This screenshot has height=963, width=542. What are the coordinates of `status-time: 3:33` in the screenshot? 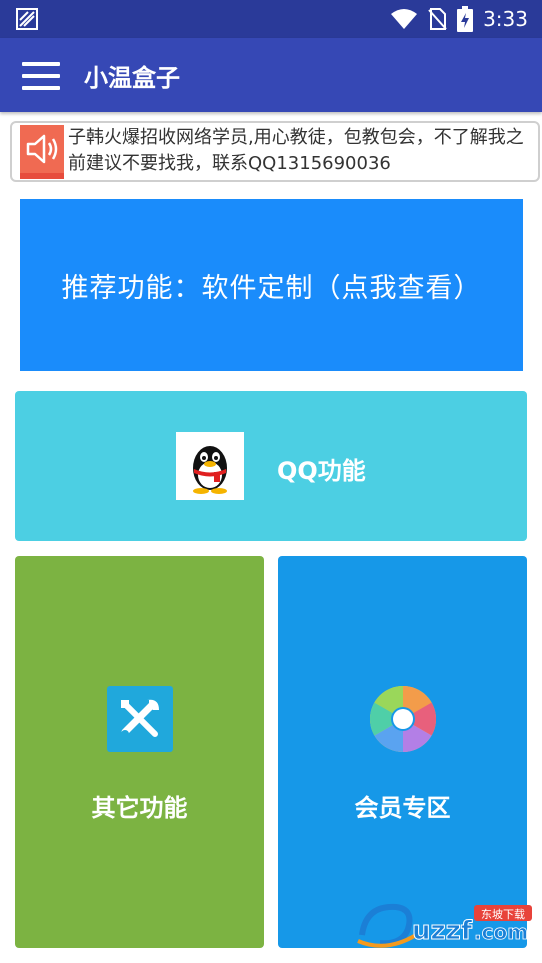 It's located at (505, 19).